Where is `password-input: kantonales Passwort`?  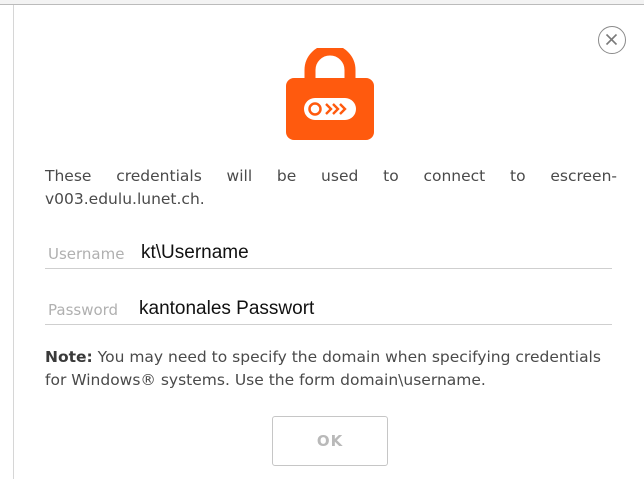
password-input: kantonales Passwort is located at coordinates (226, 309).